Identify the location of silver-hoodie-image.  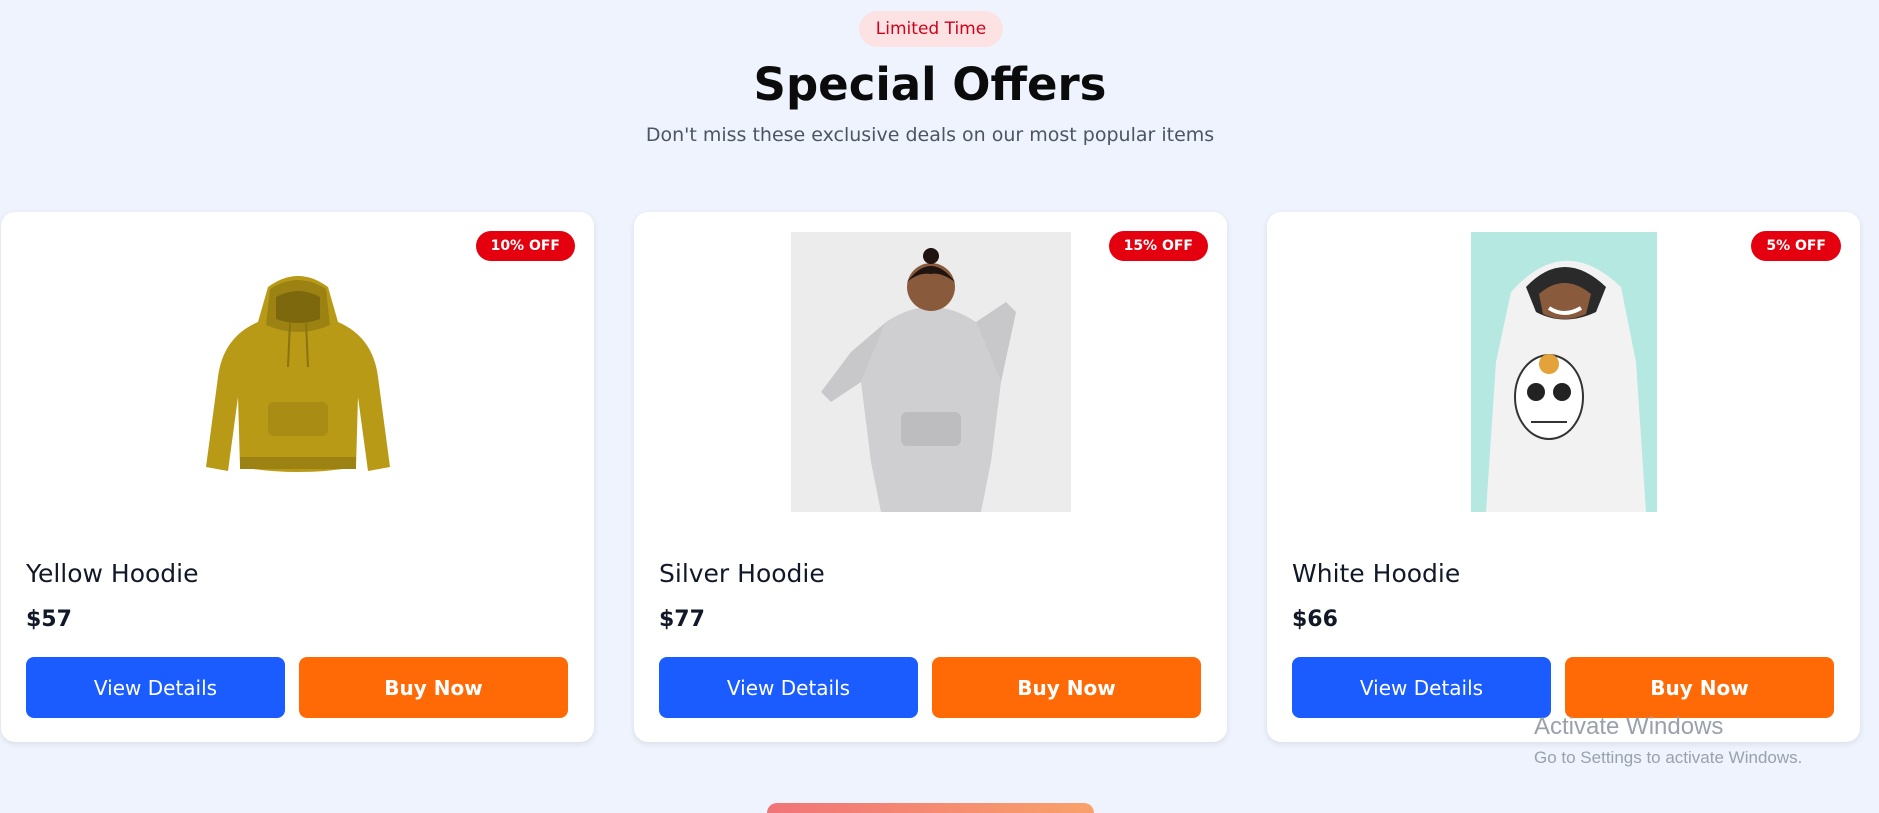
(930, 371).